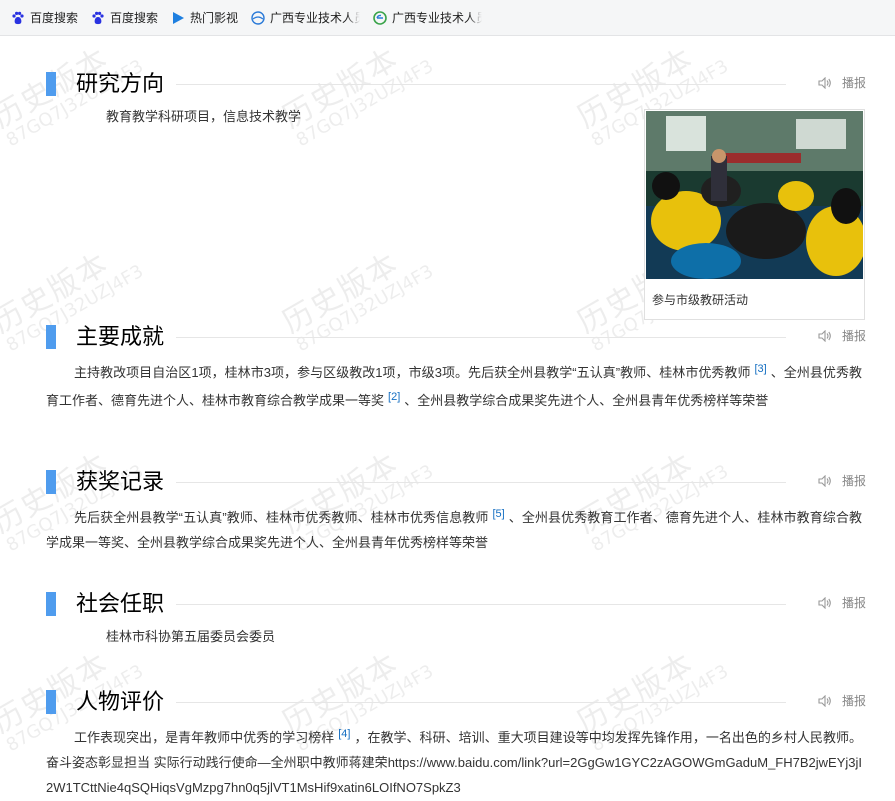 This screenshot has width=895, height=801. What do you see at coordinates (204, 116) in the screenshot?
I see `section-text: 教育教学科研项目，信息技术教学` at bounding box center [204, 116].